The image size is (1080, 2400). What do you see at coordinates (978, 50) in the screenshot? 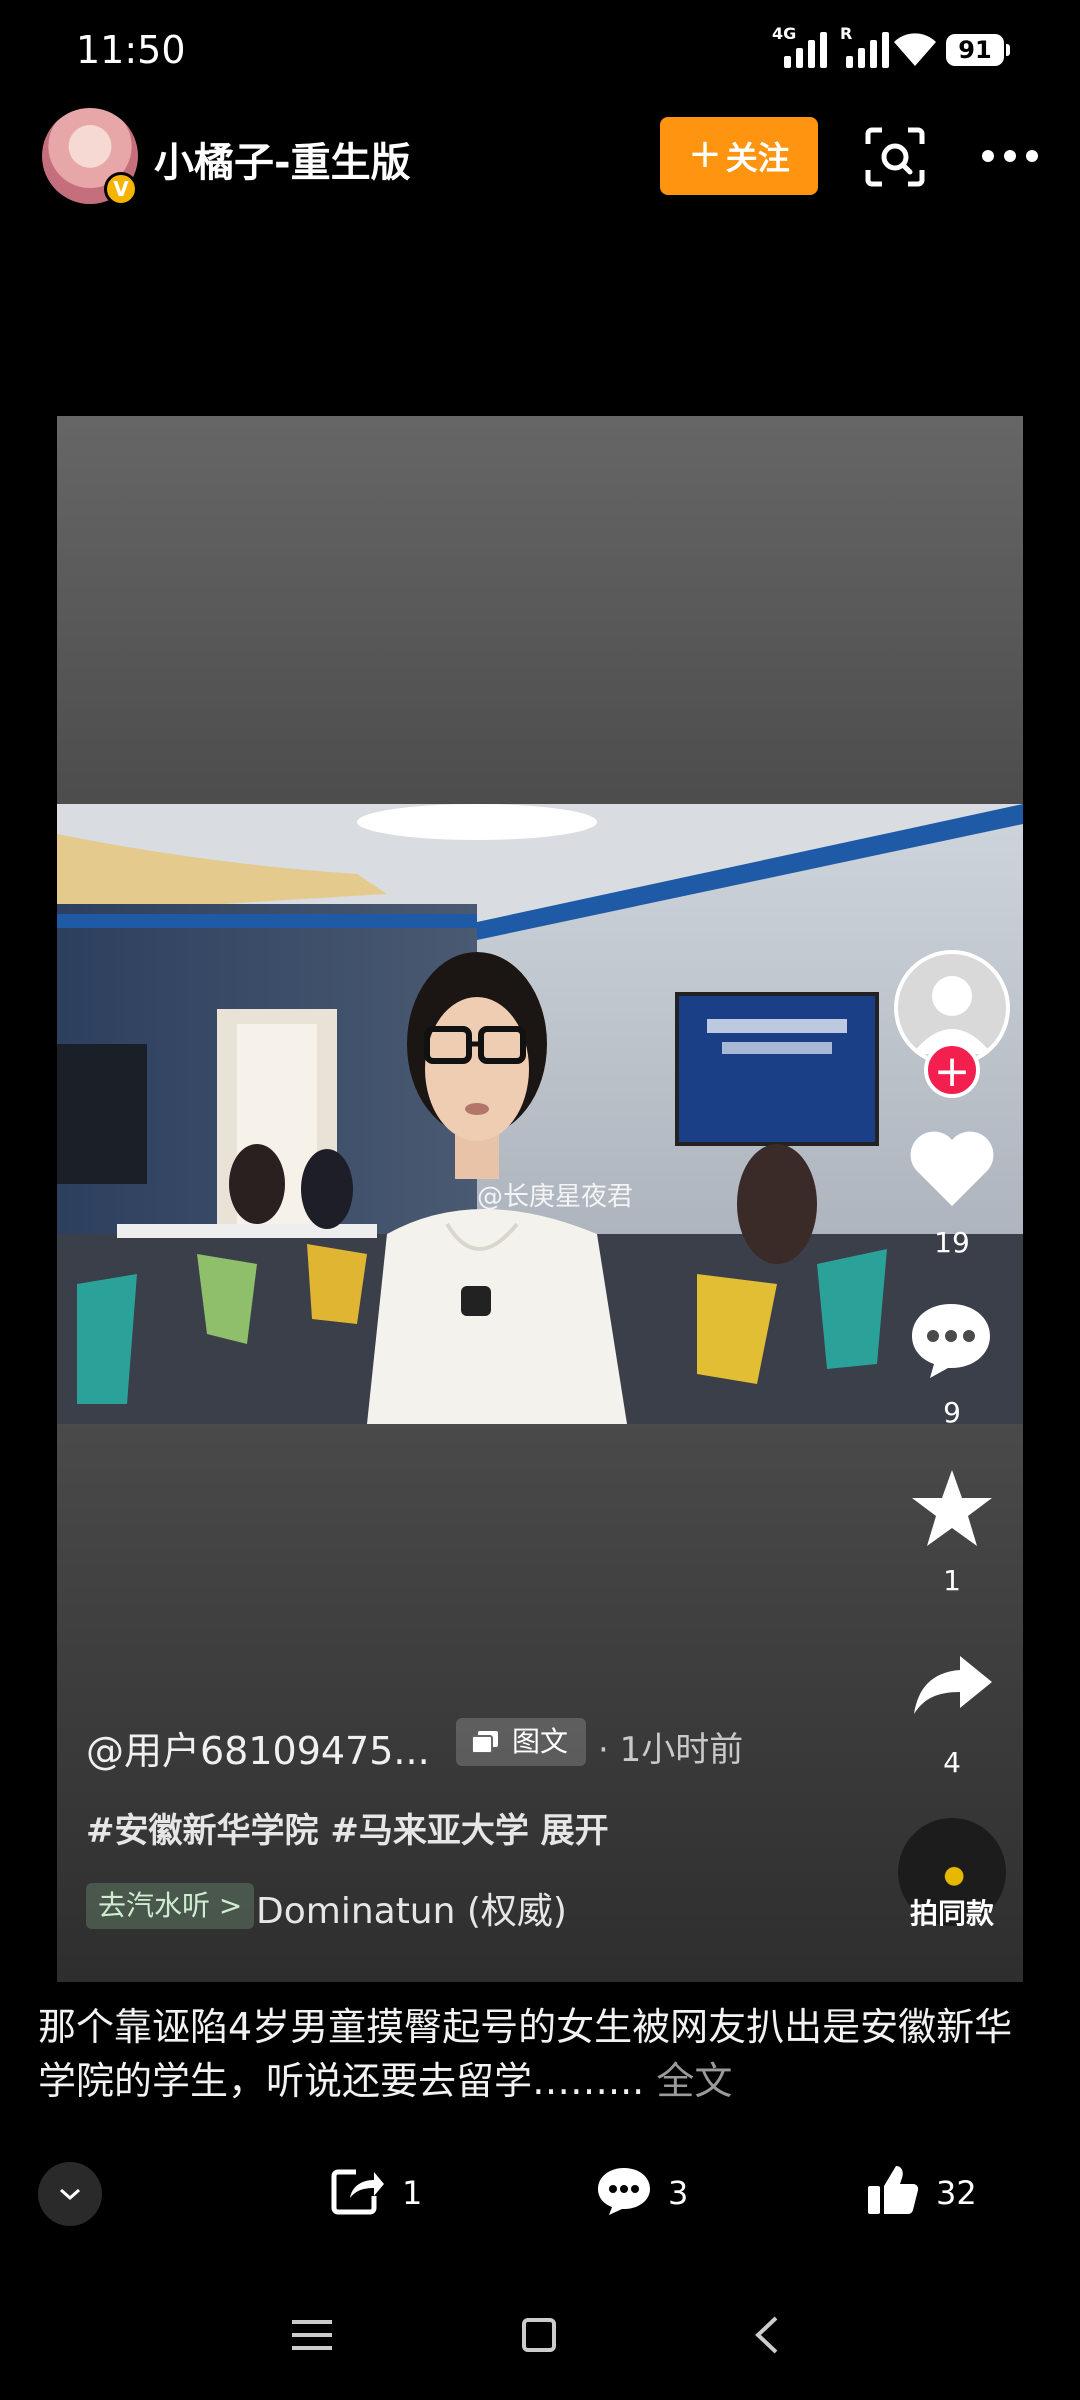
I see `battery-indicator: 91` at bounding box center [978, 50].